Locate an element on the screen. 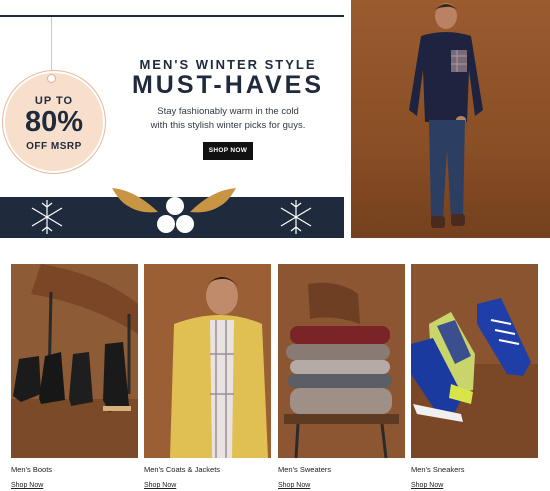  sneakers-photo is located at coordinates (474, 361).